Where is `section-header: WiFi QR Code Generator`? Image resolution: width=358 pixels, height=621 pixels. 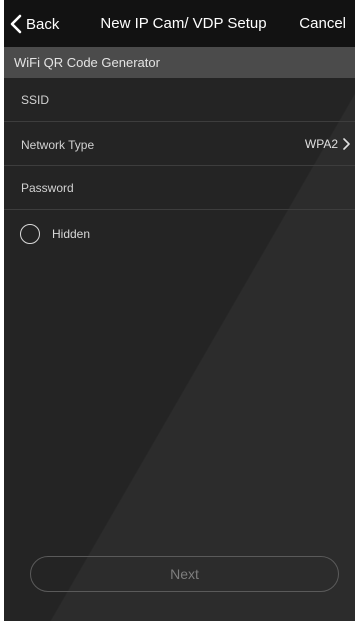
section-header: WiFi QR Code Generator is located at coordinates (179, 62).